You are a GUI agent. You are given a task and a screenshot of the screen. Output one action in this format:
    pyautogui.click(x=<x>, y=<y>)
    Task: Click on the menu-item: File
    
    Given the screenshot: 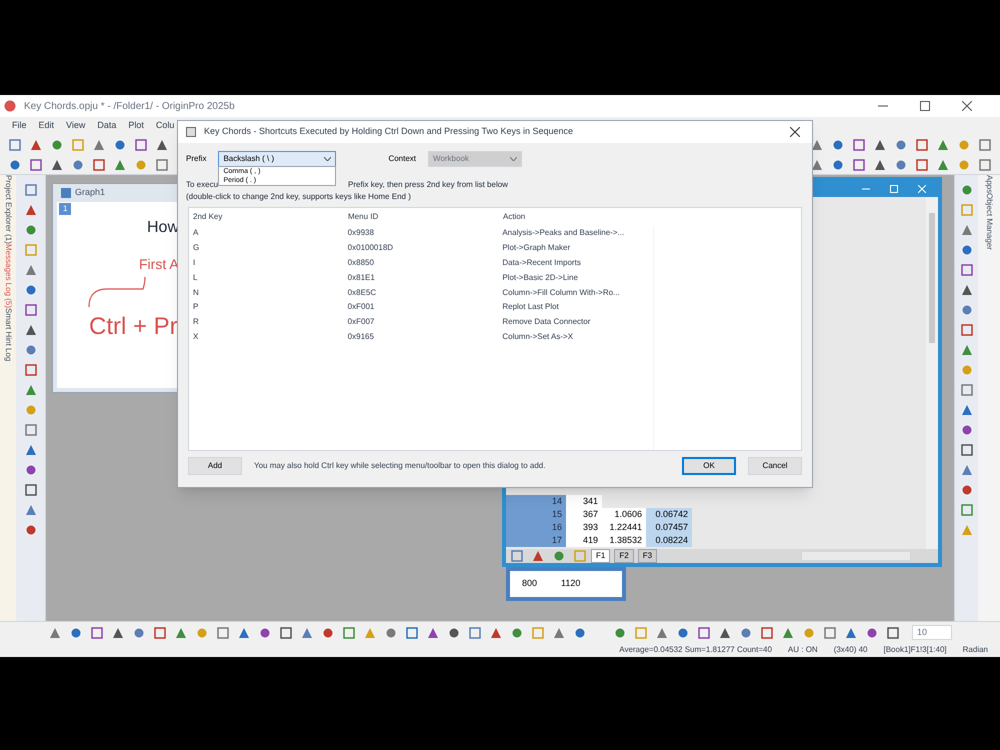 What is the action you would take?
    pyautogui.click(x=19, y=126)
    